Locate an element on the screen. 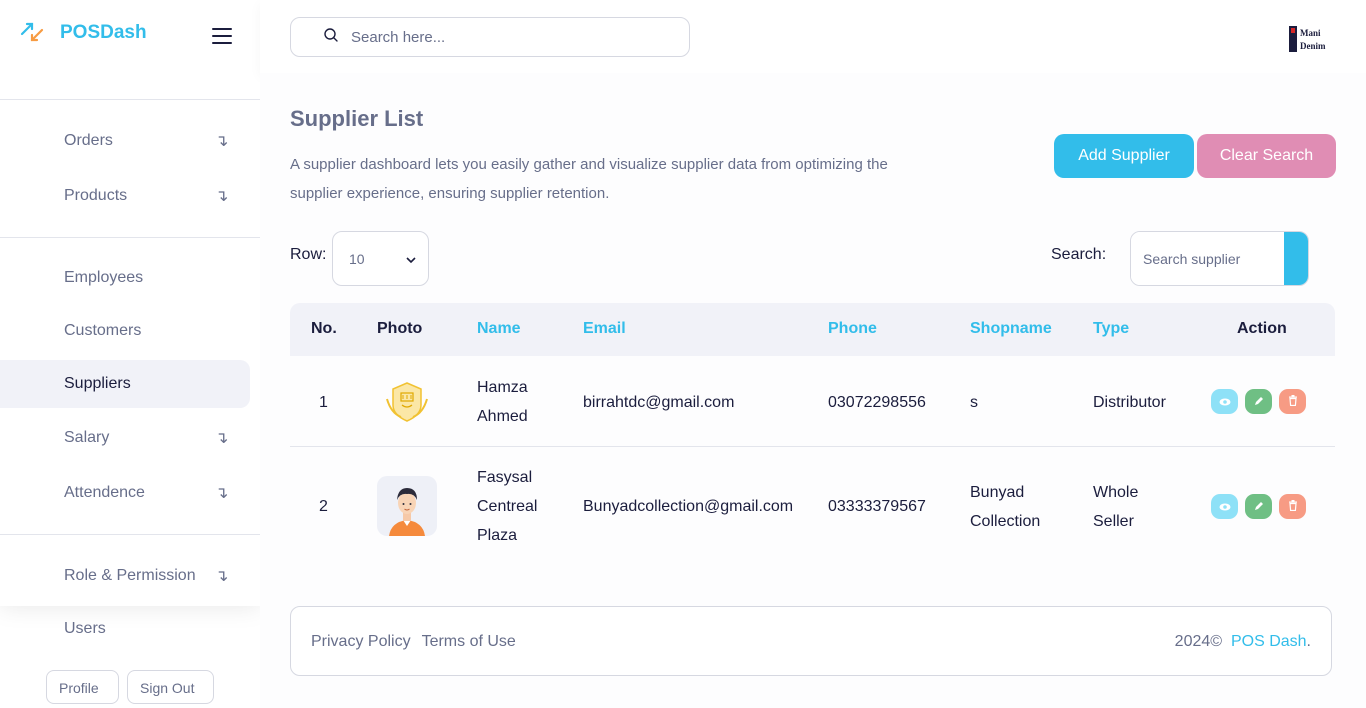 The height and width of the screenshot is (708, 1366). sidebar-item-customers: Customers is located at coordinates (125, 331).